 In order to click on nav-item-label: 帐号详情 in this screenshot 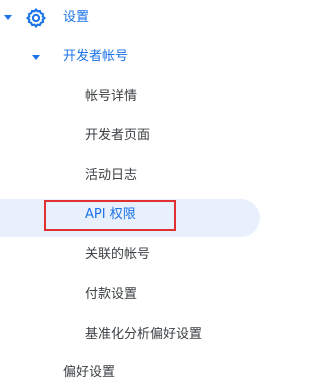, I will do `click(111, 96)`.